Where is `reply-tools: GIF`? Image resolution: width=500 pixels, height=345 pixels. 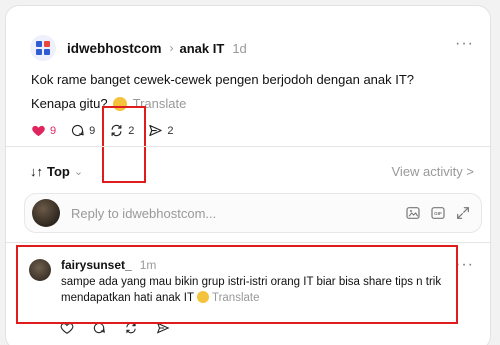
reply-tools: GIF is located at coordinates (433, 213).